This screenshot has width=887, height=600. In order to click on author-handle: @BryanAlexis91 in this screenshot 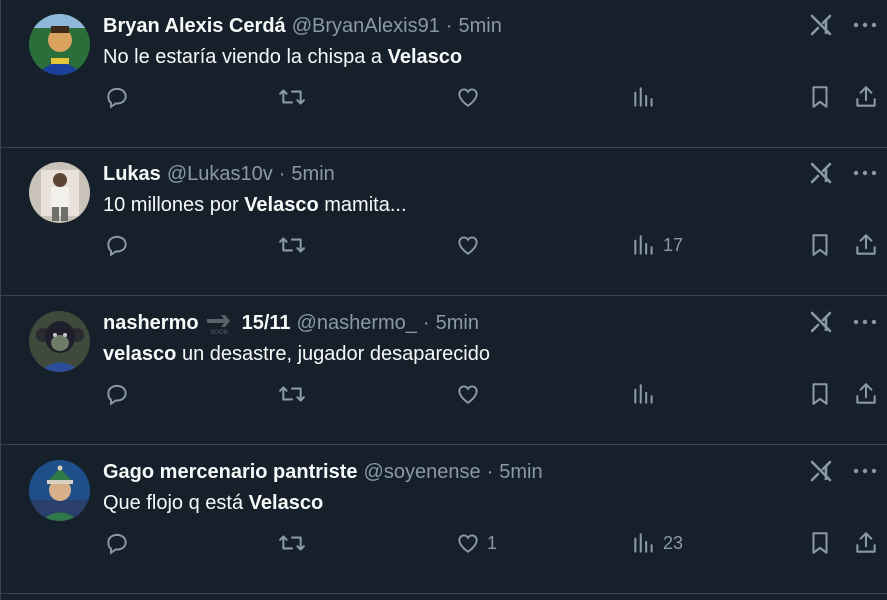, I will do `click(366, 26)`.